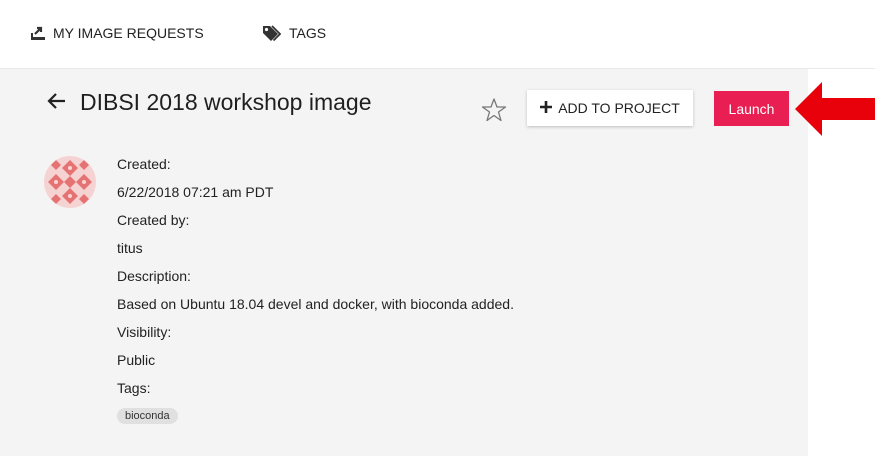  Describe the element at coordinates (57, 101) in the screenshot. I see `back-arrow-icon` at that location.